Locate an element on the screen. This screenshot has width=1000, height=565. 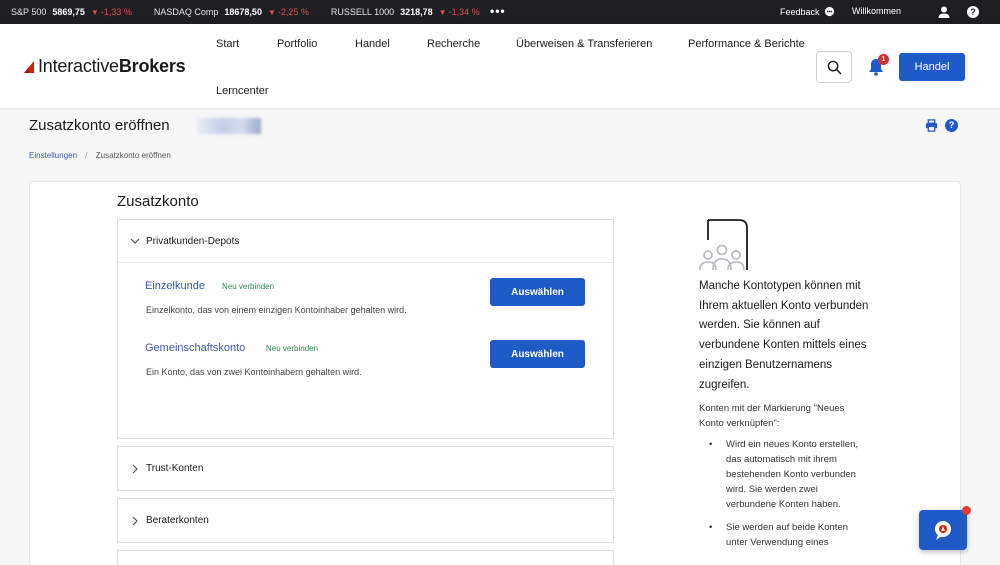
nav-transfer: Überweisen & Transferieren is located at coordinates (584, 44).